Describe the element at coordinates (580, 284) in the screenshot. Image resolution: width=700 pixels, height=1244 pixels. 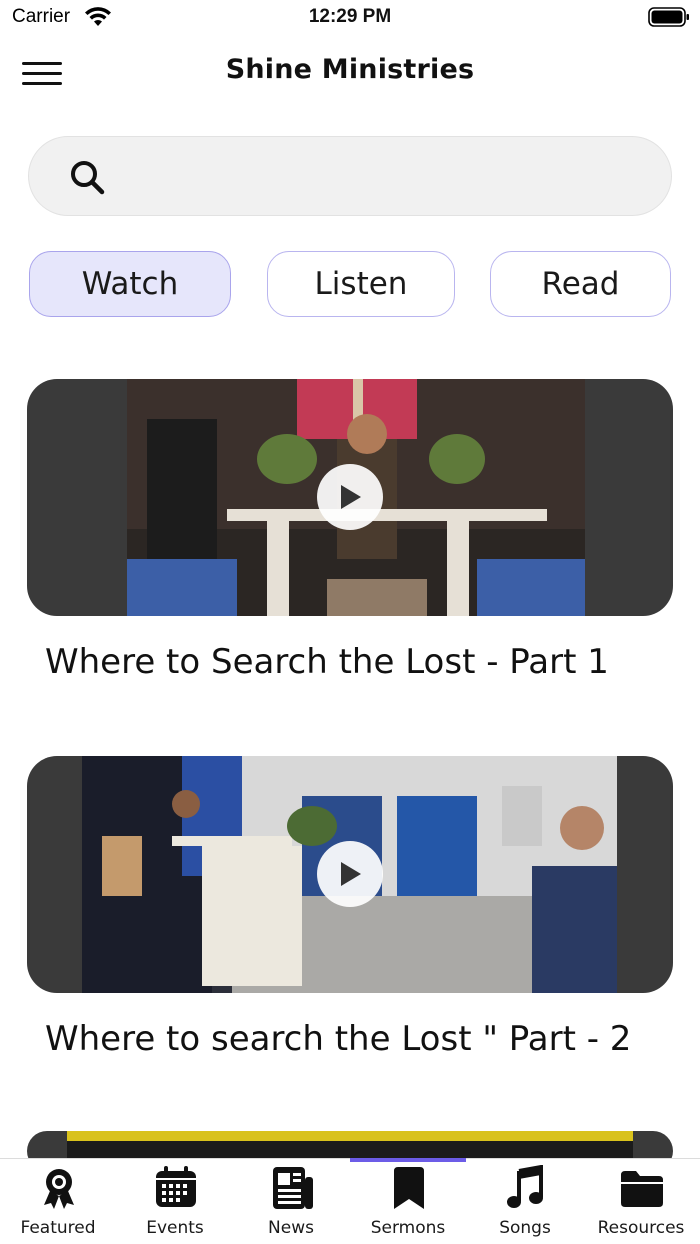
I see `tab-read: Read` at that location.